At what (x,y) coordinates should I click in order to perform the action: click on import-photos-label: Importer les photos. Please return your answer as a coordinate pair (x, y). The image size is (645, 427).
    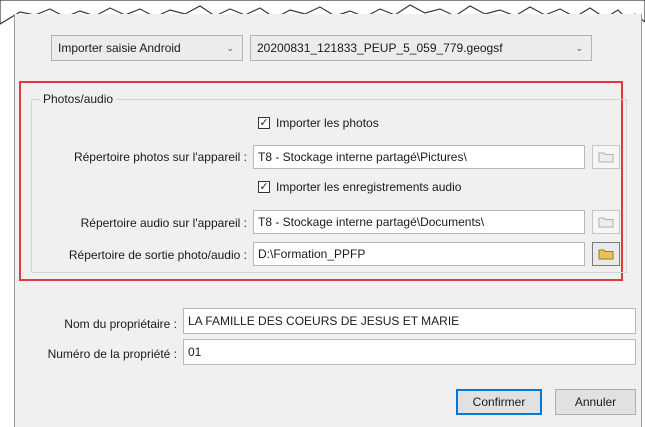
    Looking at the image, I should click on (327, 123).